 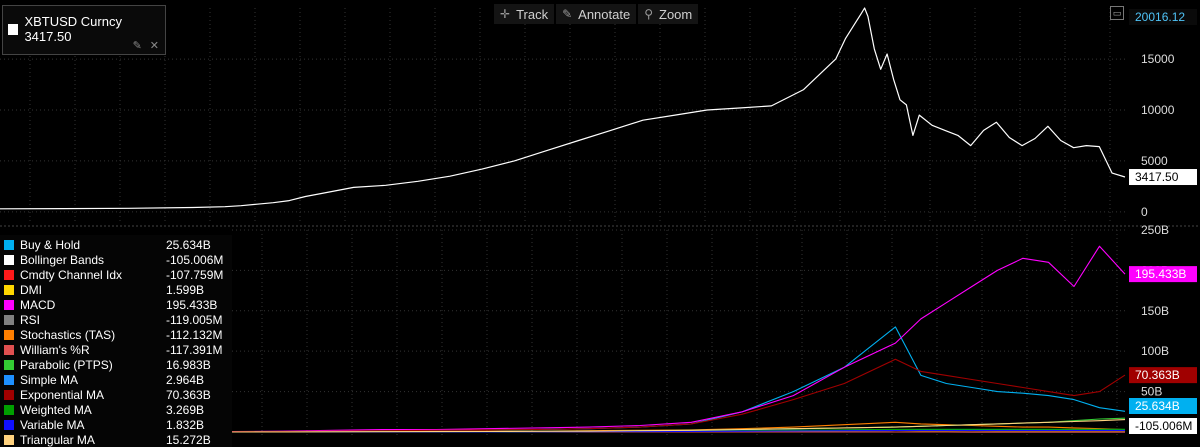 I want to click on legend-name: Parabolic (PTPS), so click(x=66, y=364).